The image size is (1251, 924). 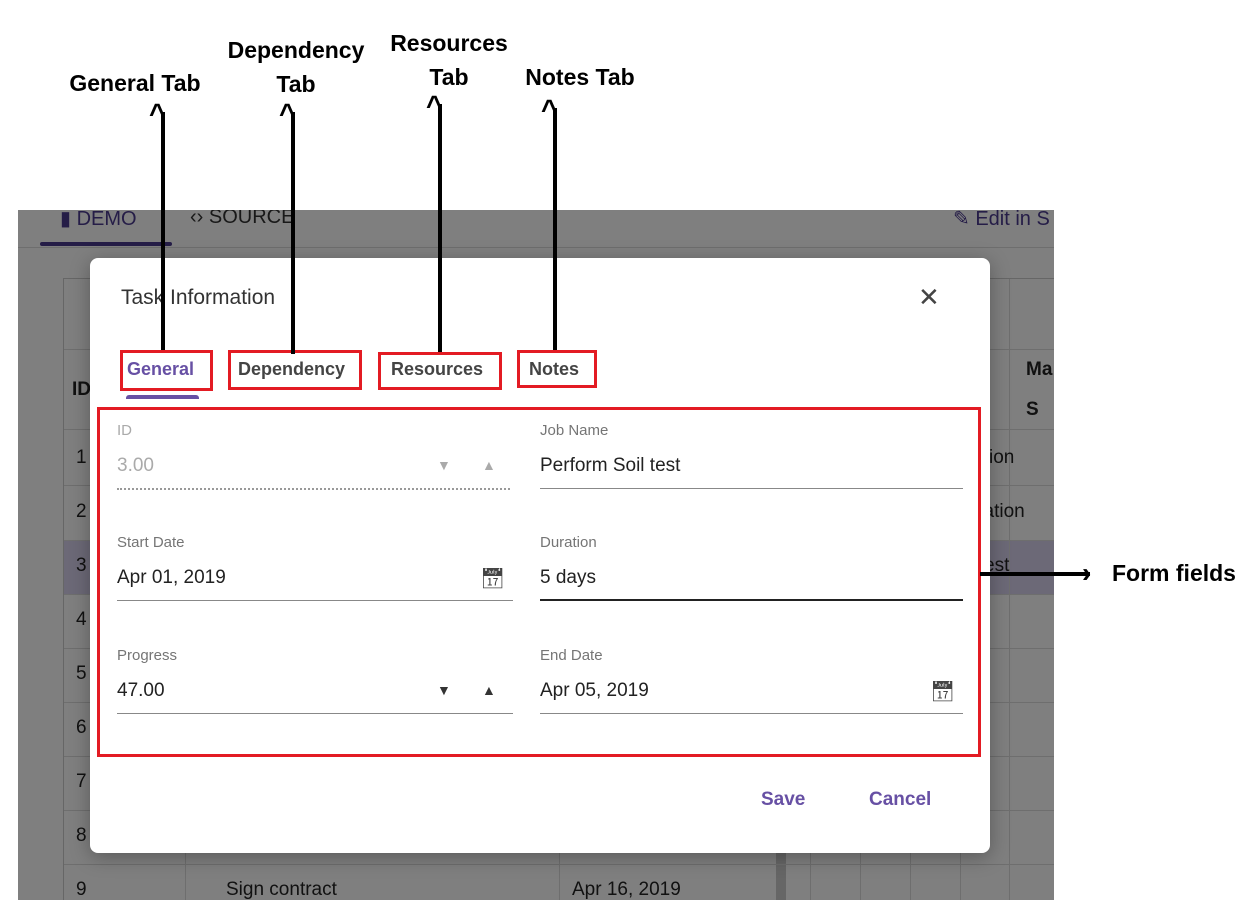 I want to click on general-tab-highlight, so click(x=166, y=370).